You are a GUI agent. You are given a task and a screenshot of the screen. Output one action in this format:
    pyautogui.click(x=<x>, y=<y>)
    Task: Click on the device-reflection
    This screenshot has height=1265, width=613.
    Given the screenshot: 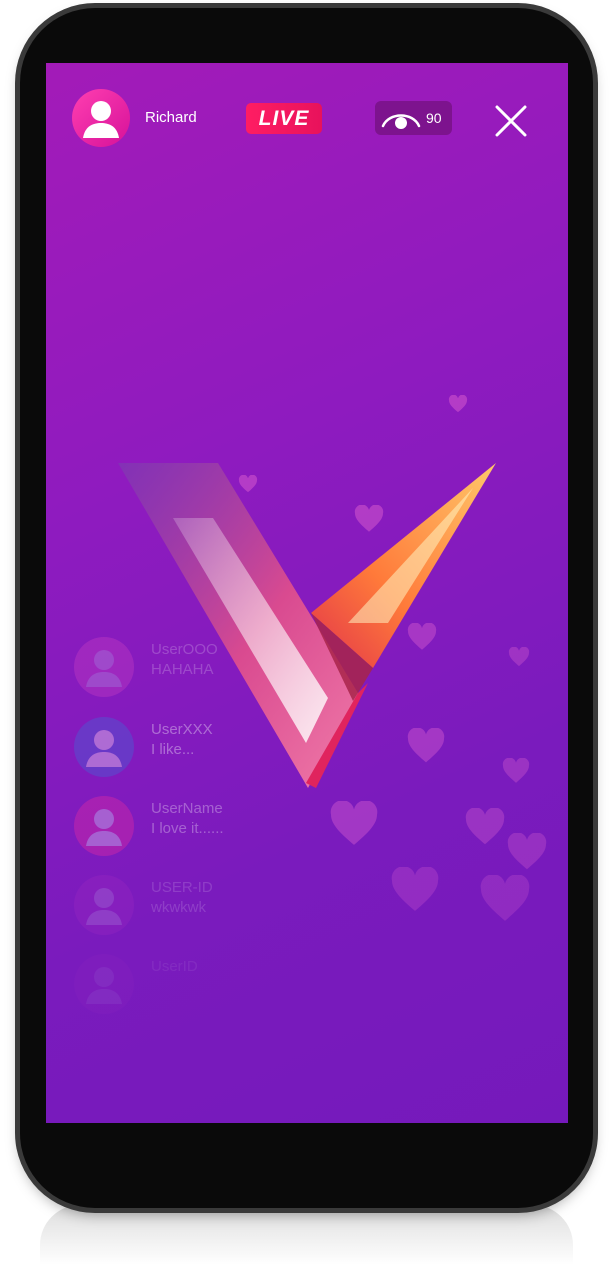 What is the action you would take?
    pyautogui.click(x=306, y=1235)
    